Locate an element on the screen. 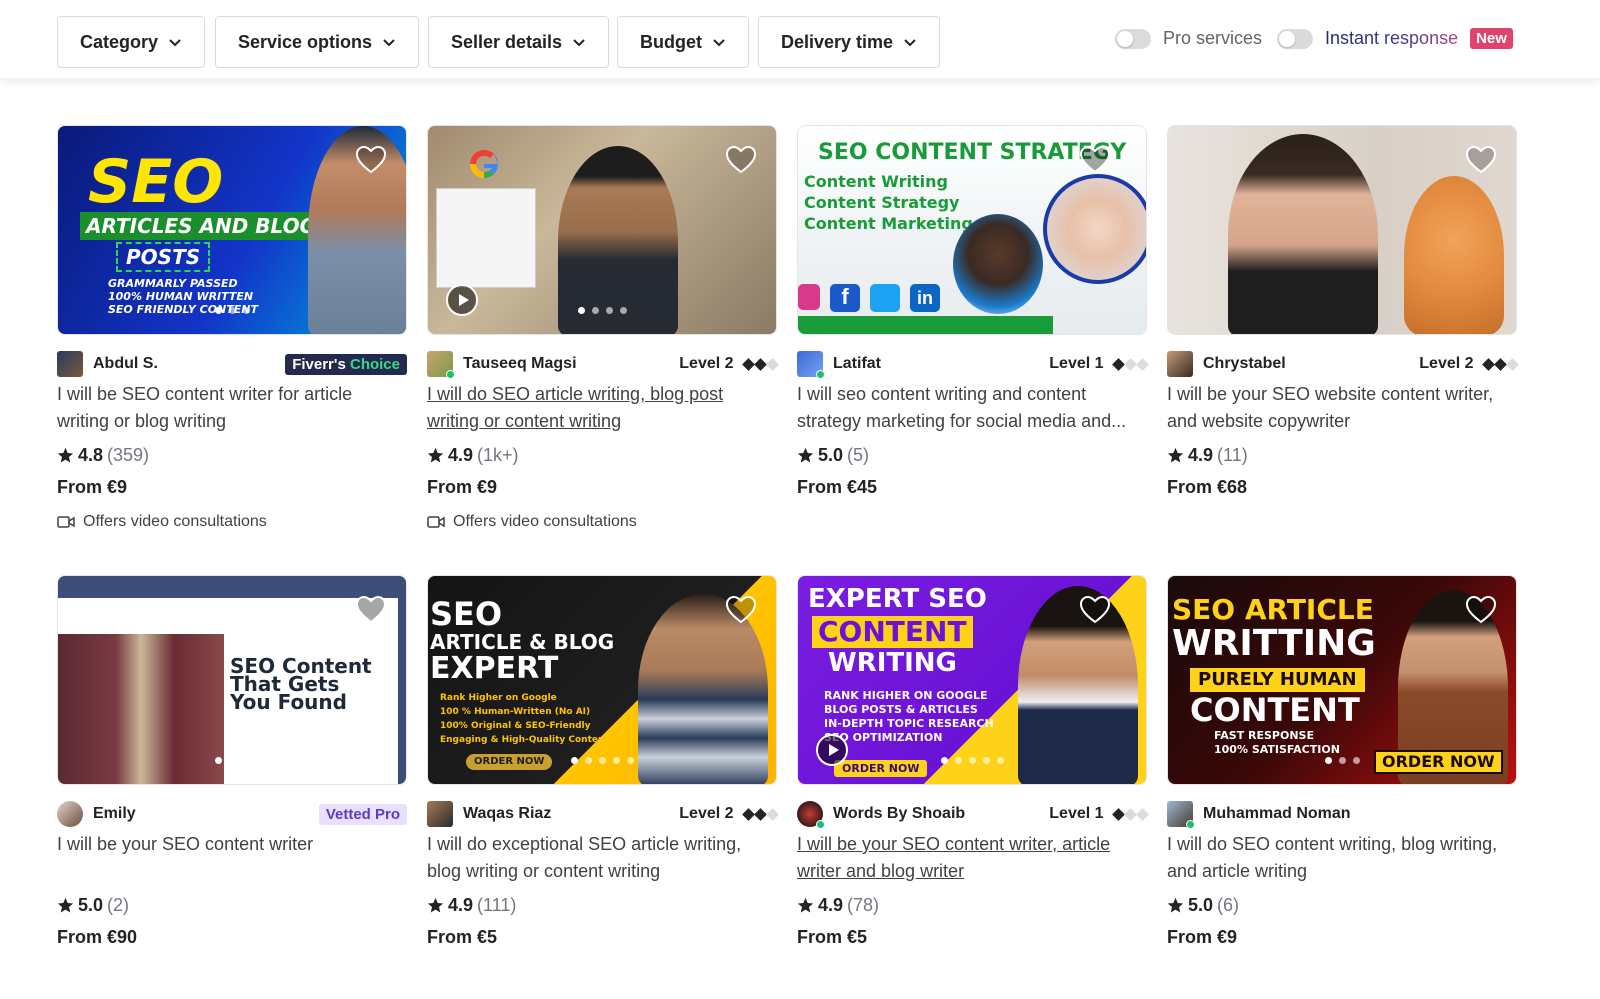  rating: 4.8 (359) is located at coordinates (232, 455).